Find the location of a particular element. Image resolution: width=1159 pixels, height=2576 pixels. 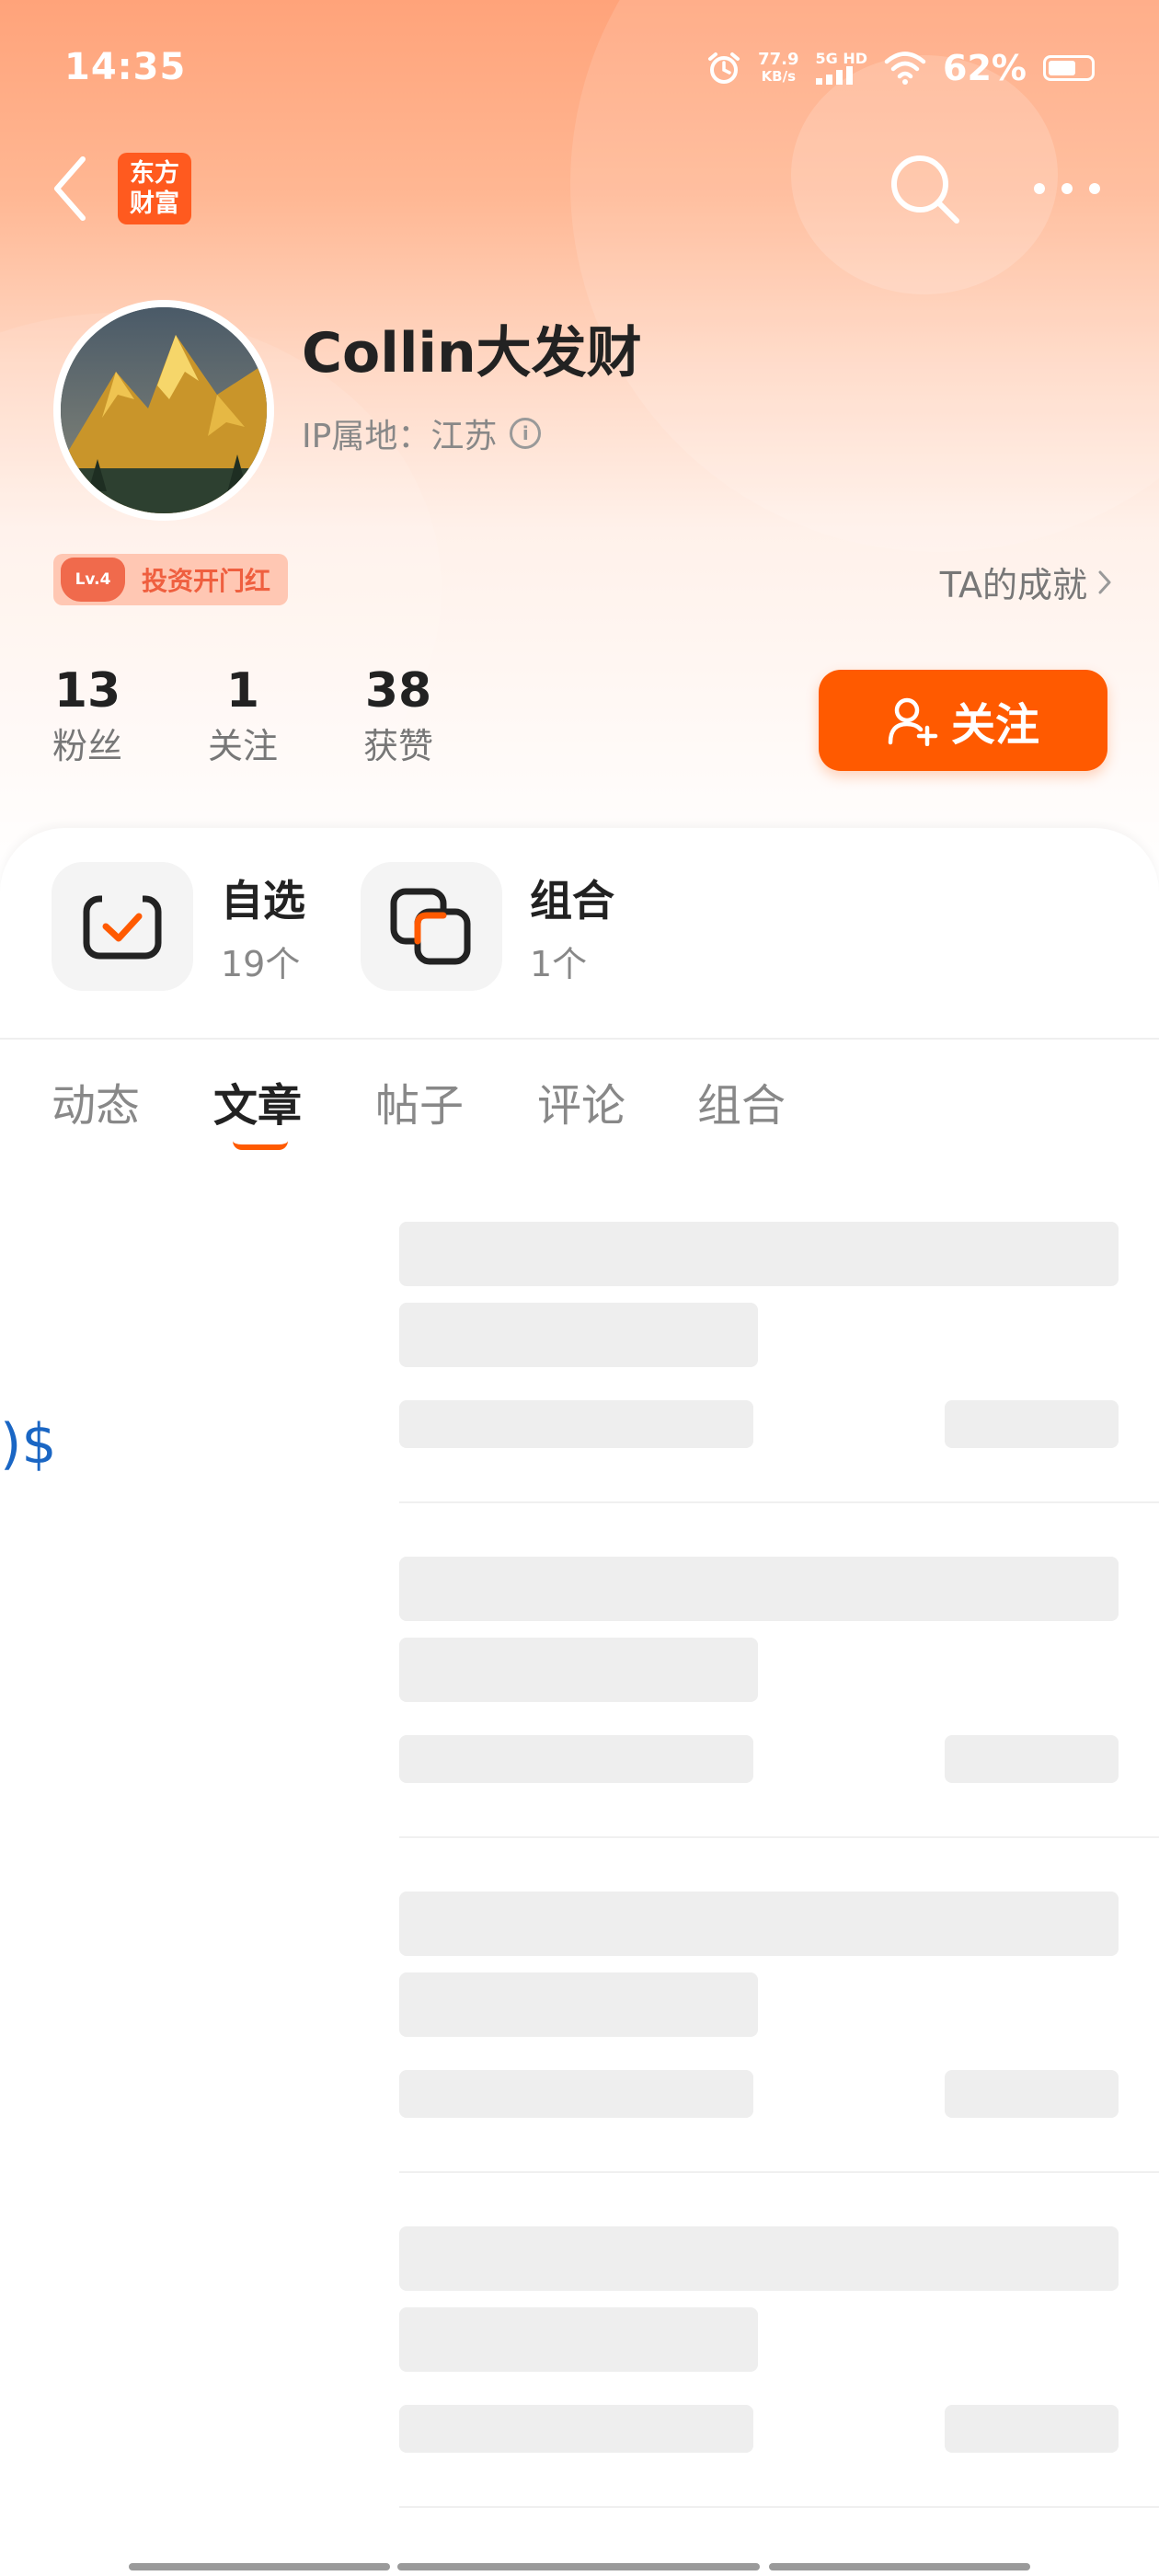

info-icon: i is located at coordinates (526, 433).